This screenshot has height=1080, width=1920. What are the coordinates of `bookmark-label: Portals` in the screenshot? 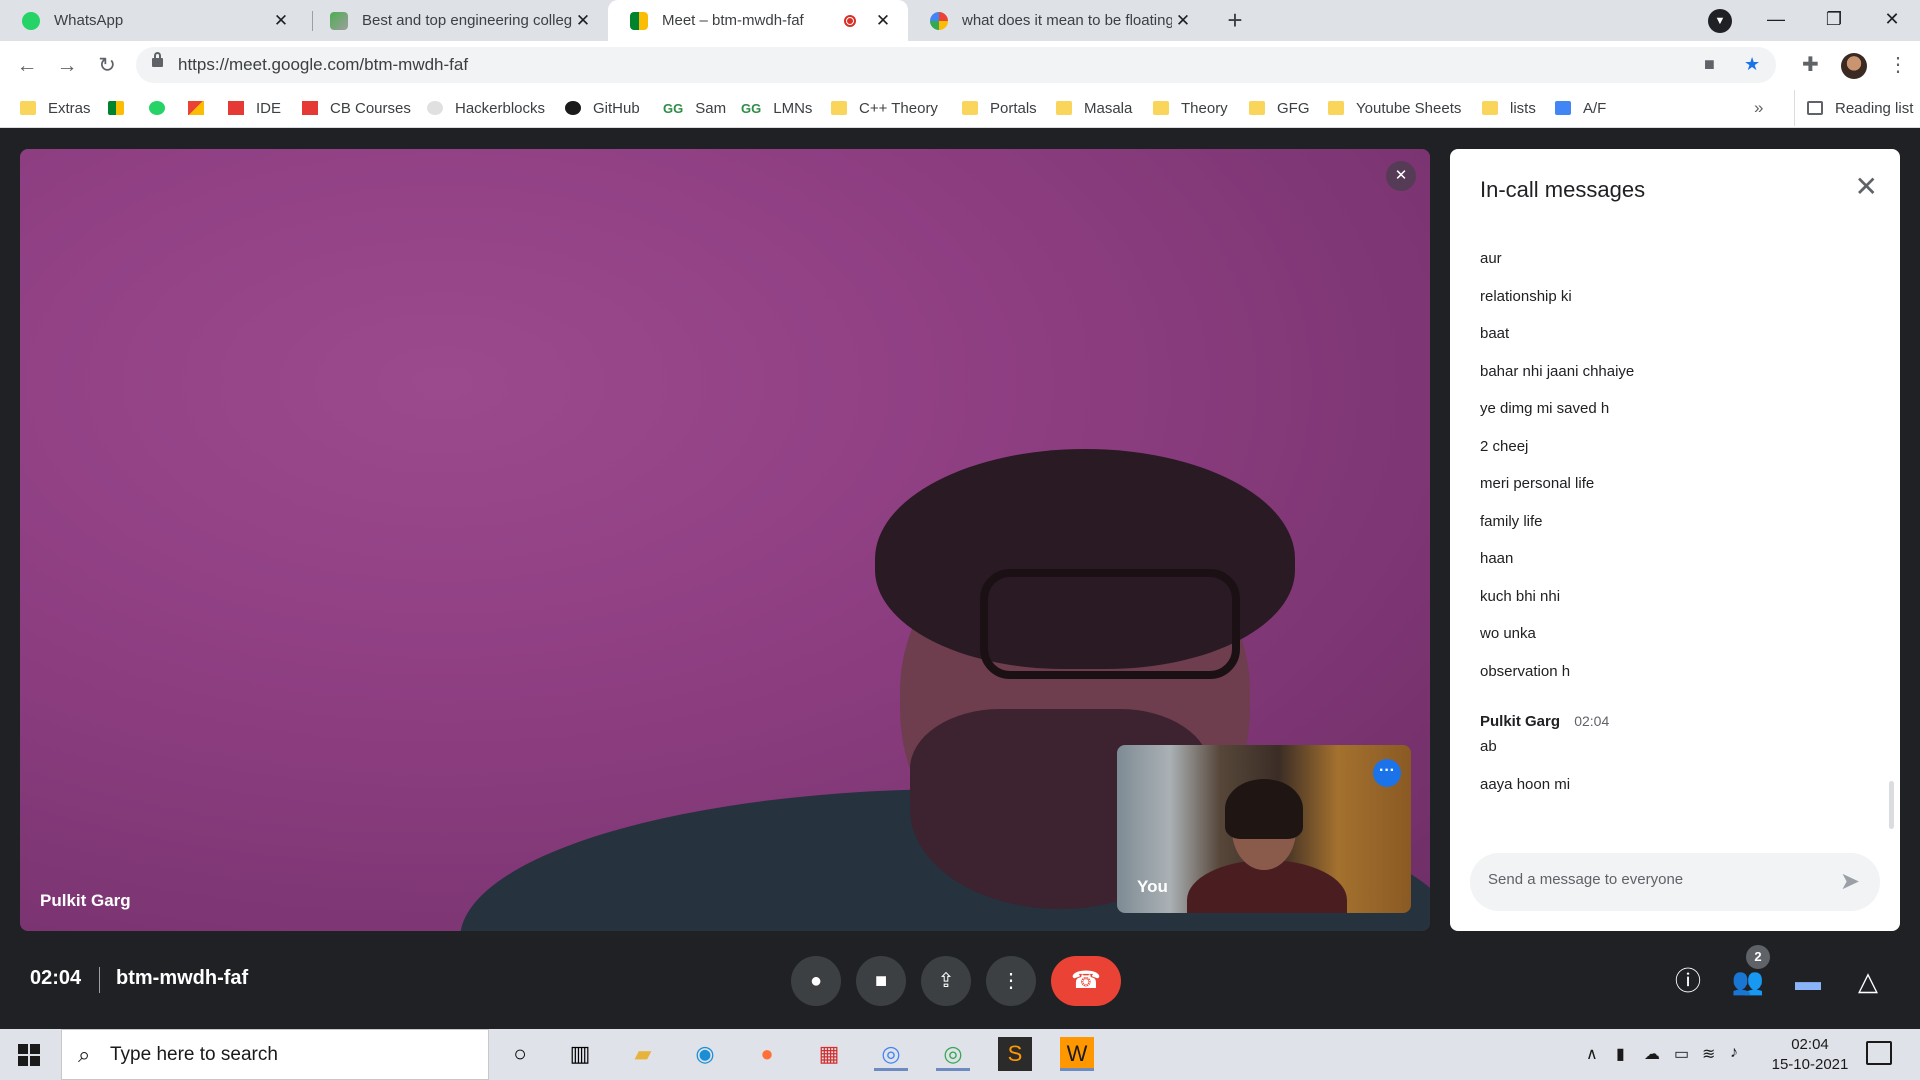 It's located at (1013, 108).